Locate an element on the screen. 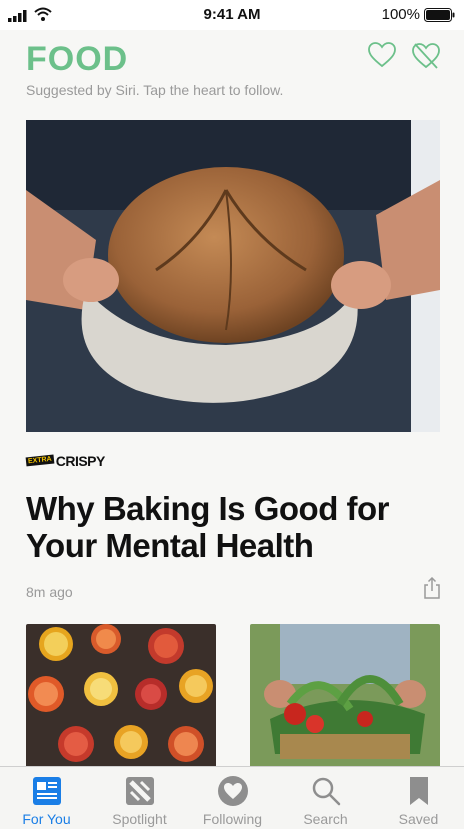 Image resolution: width=464 pixels, height=829 pixels. vegetables-photo is located at coordinates (345, 699).